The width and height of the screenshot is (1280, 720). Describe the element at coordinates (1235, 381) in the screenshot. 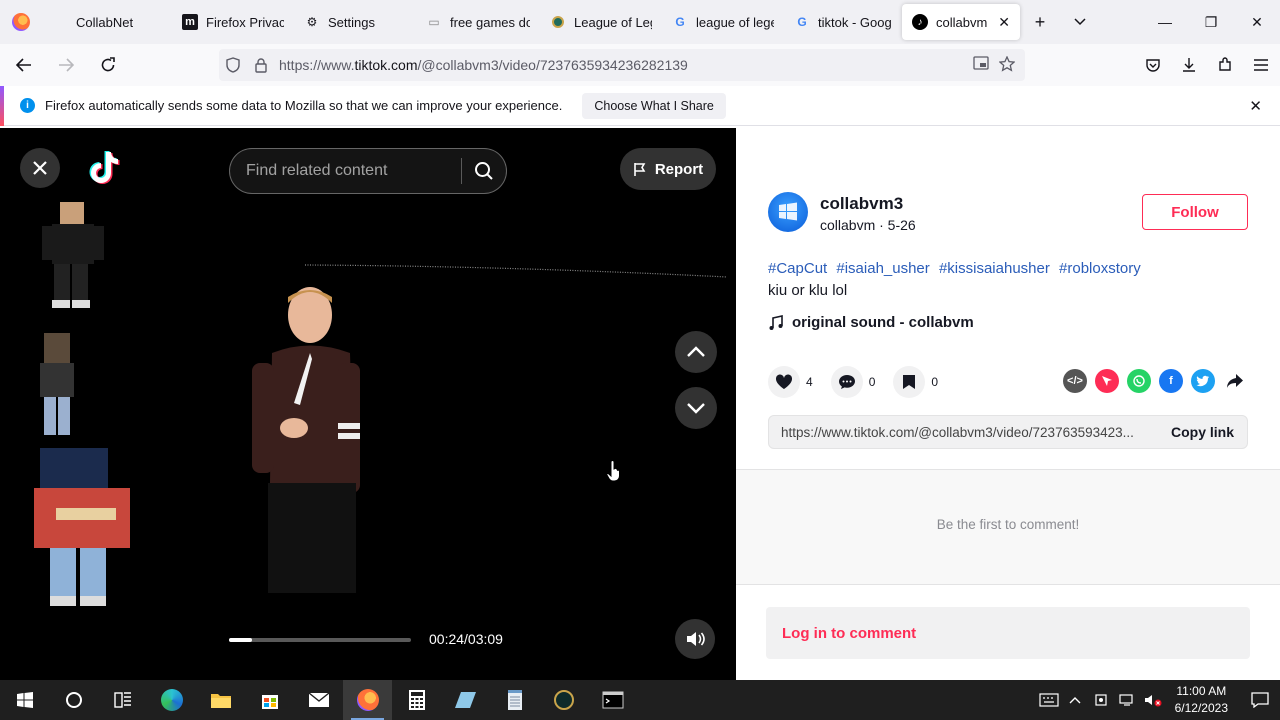

I see `share-arrow-icon` at that location.